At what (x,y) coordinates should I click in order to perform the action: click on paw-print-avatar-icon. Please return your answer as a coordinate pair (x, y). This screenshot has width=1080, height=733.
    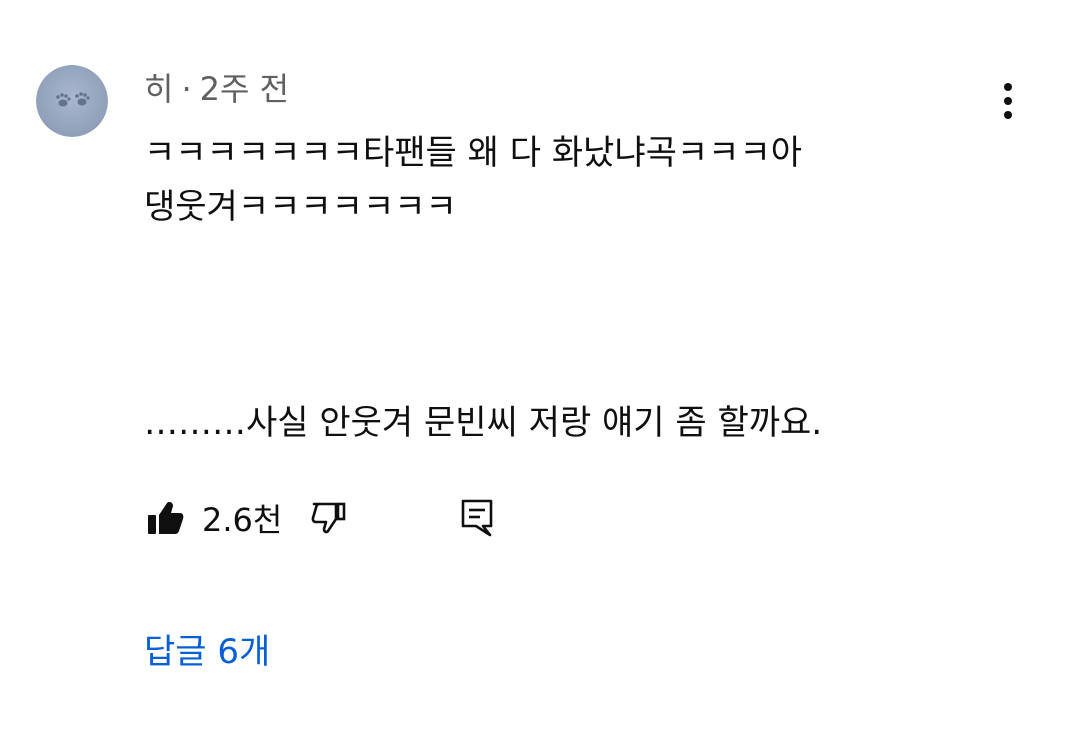
    Looking at the image, I should click on (72, 101).